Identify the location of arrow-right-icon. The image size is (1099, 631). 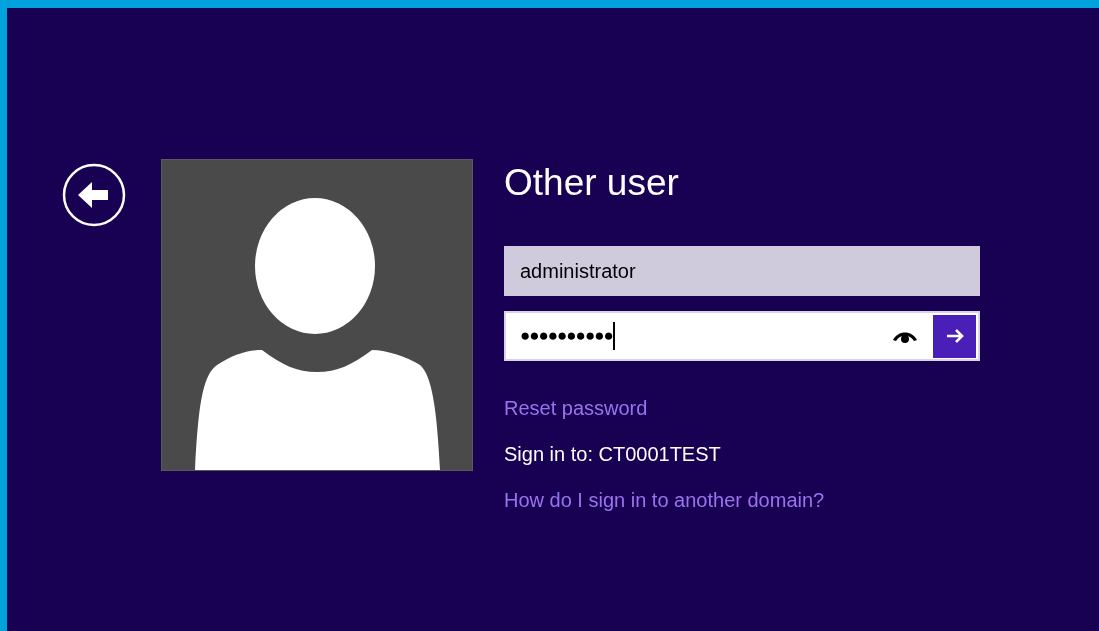
(954, 336).